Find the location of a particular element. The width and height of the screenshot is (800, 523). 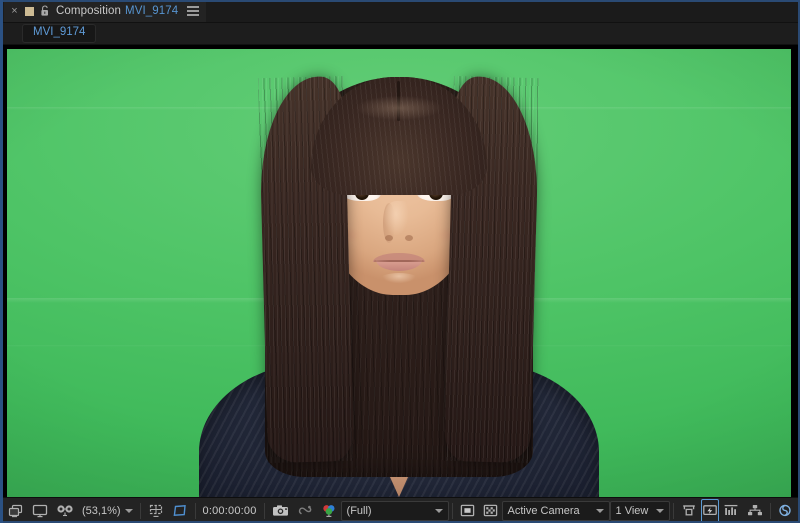

take-snapshot-icon is located at coordinates (280, 511).